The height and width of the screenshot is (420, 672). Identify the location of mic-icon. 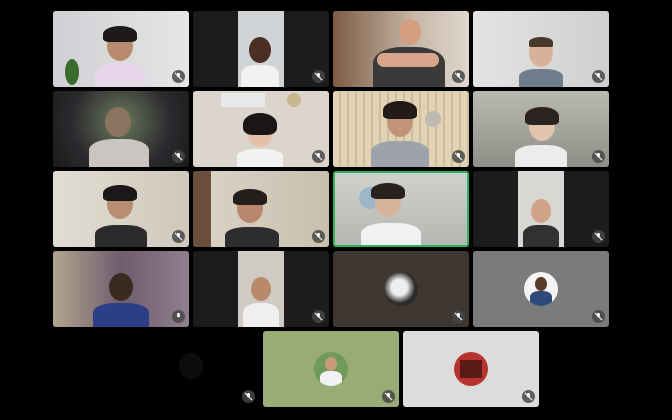
(178, 316).